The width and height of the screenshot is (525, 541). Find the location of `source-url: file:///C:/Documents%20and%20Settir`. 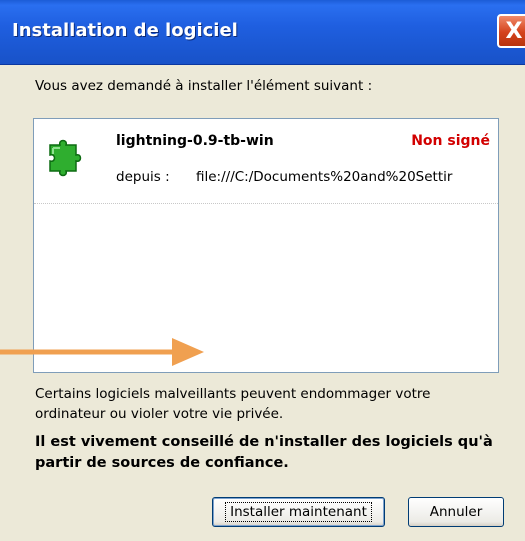

source-url: file:///C:/Documents%20and%20Settir is located at coordinates (324, 177).